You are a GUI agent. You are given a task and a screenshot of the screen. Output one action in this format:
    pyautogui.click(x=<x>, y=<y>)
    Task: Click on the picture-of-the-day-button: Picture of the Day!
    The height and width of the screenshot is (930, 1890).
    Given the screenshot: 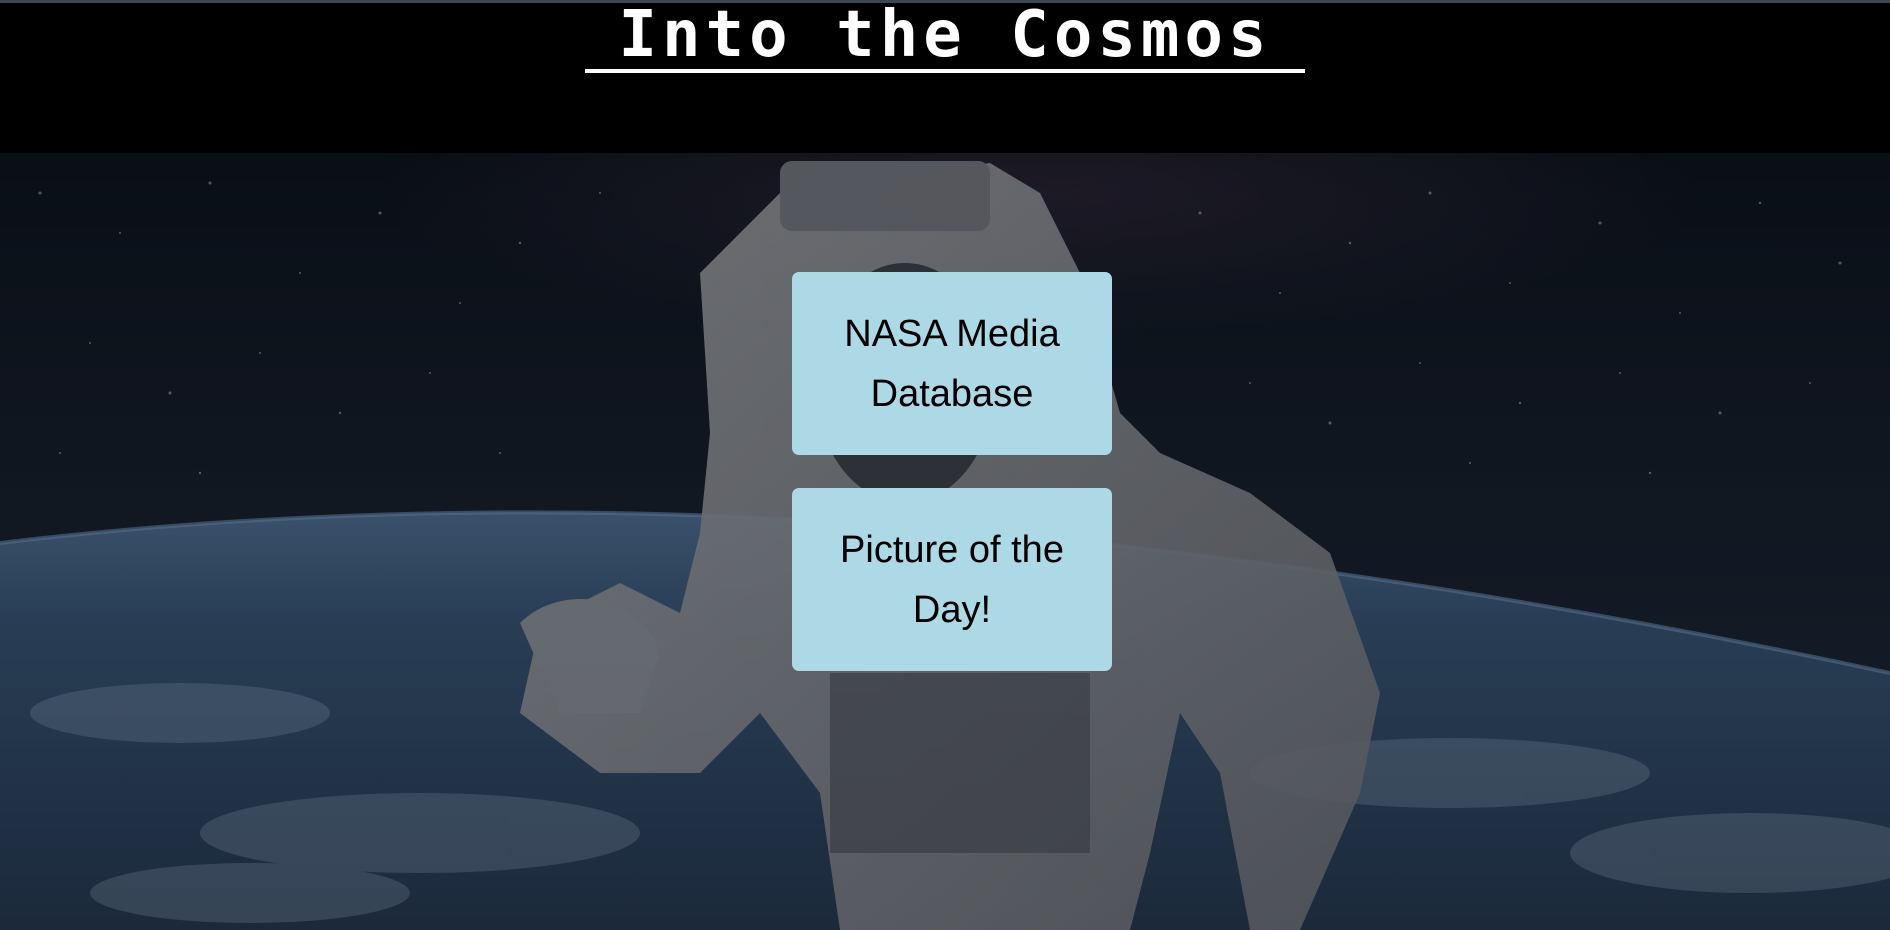 What is the action you would take?
    pyautogui.click(x=952, y=579)
    